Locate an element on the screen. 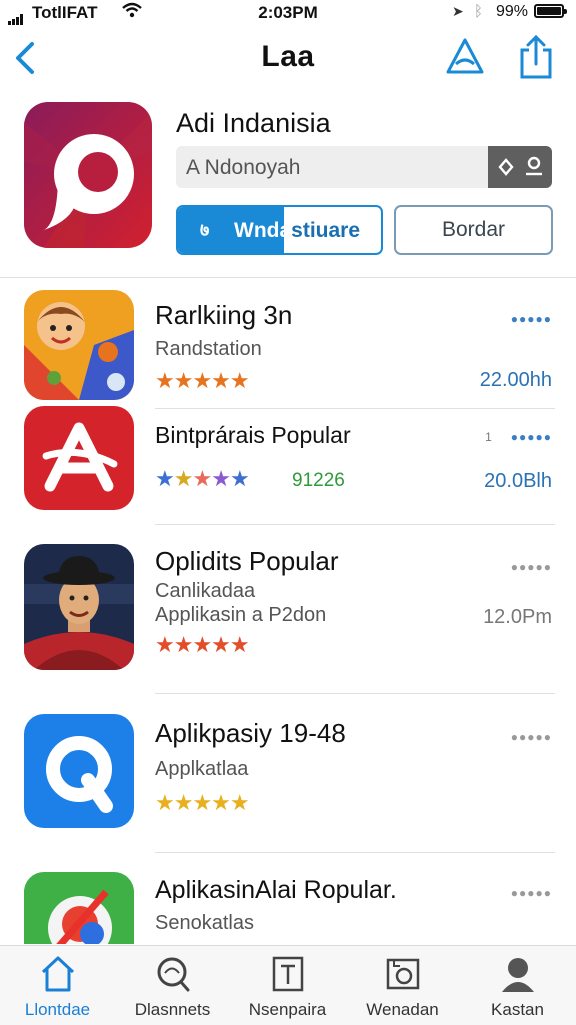  search-field: A Ndonoyah is located at coordinates (364, 167).